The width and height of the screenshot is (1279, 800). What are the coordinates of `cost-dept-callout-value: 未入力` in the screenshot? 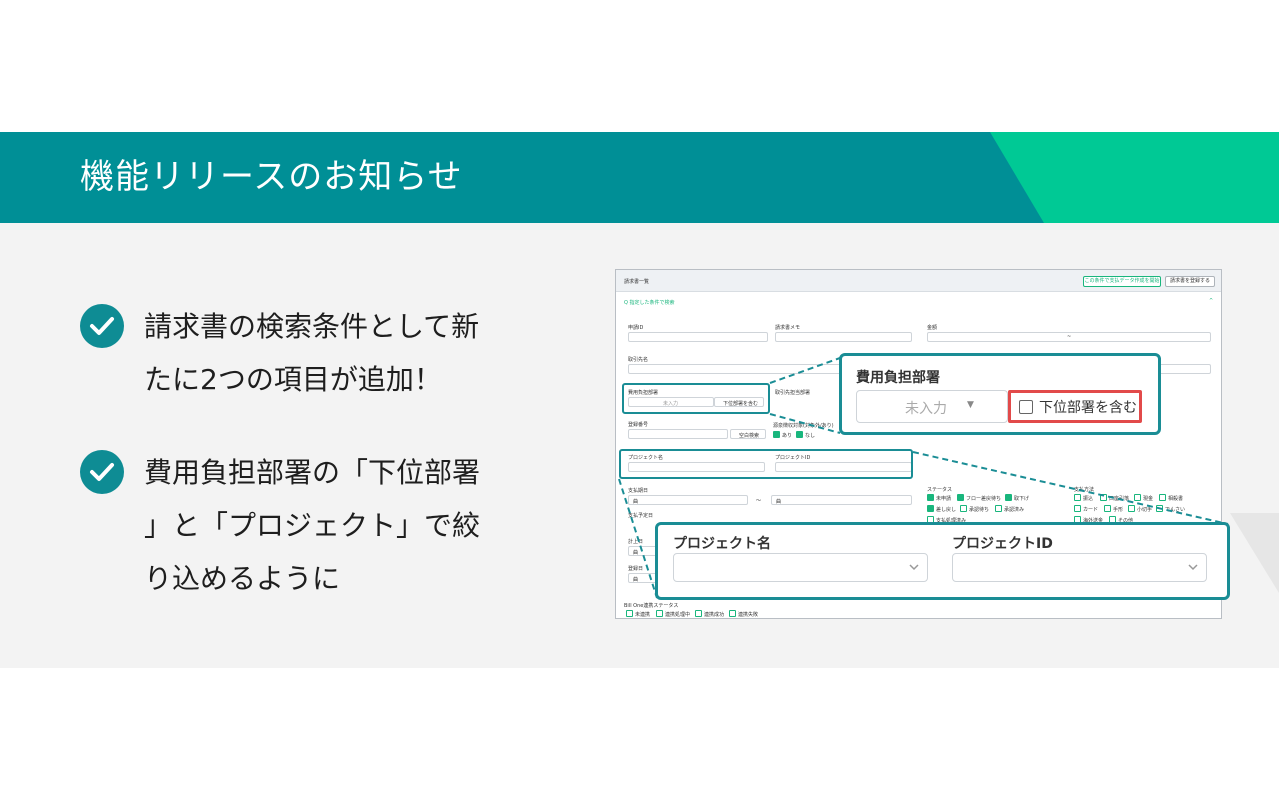 It's located at (926, 409).